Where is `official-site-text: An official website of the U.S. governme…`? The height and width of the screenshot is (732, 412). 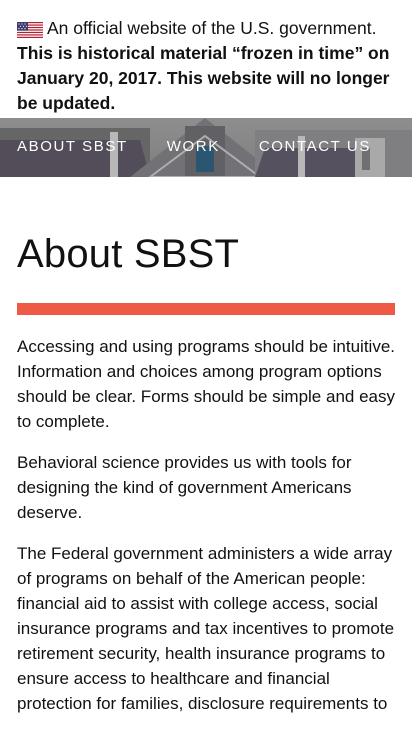
official-site-text: An official website of the U.S. governme… is located at coordinates (212, 28).